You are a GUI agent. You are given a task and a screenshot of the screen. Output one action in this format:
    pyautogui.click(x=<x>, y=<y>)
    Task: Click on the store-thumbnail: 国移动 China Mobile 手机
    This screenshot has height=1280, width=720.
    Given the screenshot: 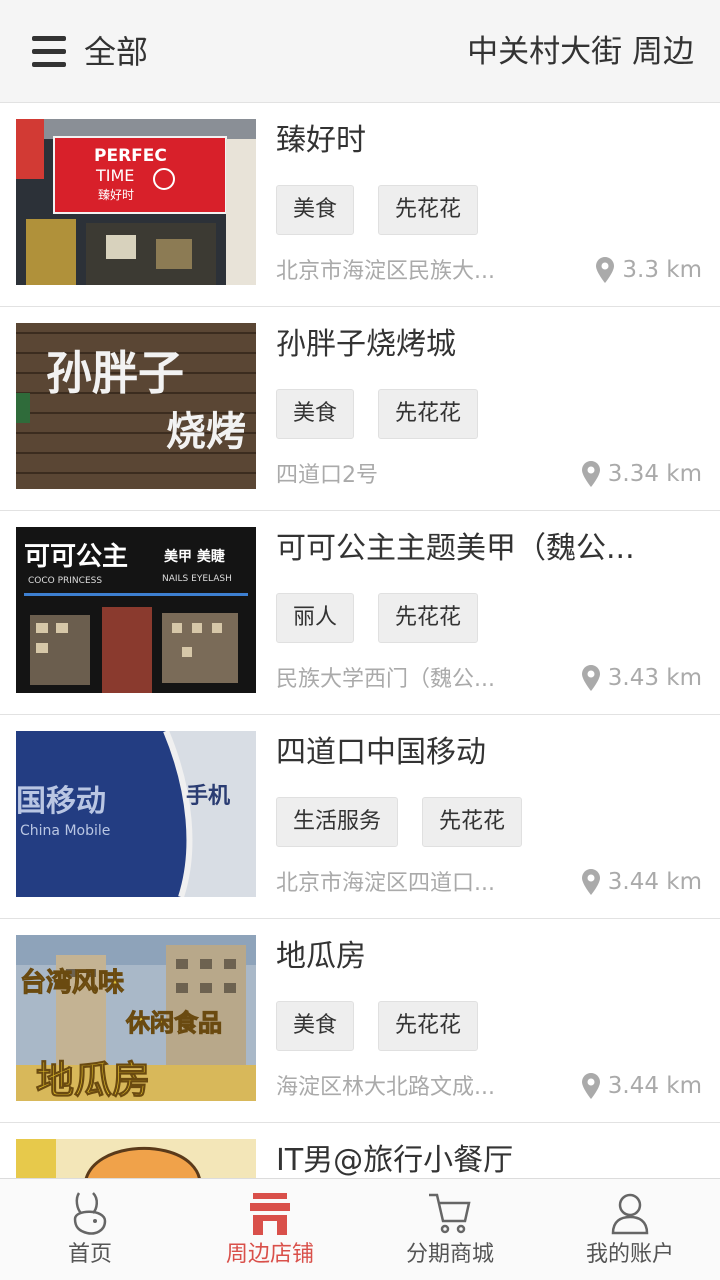 What is the action you would take?
    pyautogui.click(x=136, y=814)
    